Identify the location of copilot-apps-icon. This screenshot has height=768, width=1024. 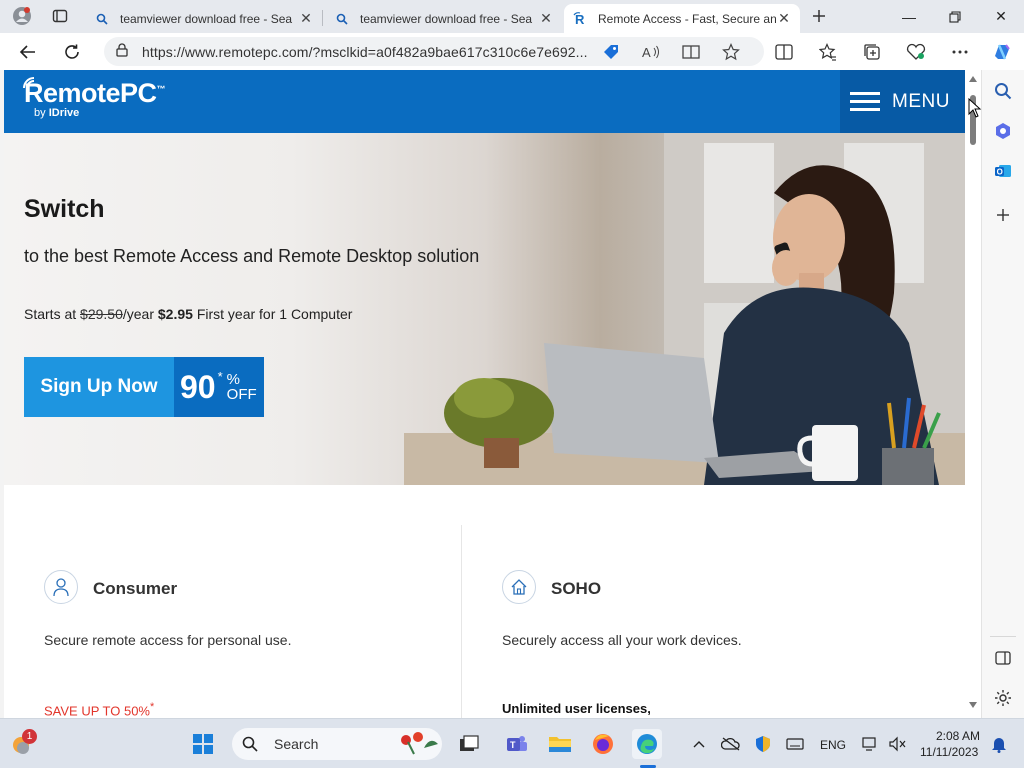
(1003, 131).